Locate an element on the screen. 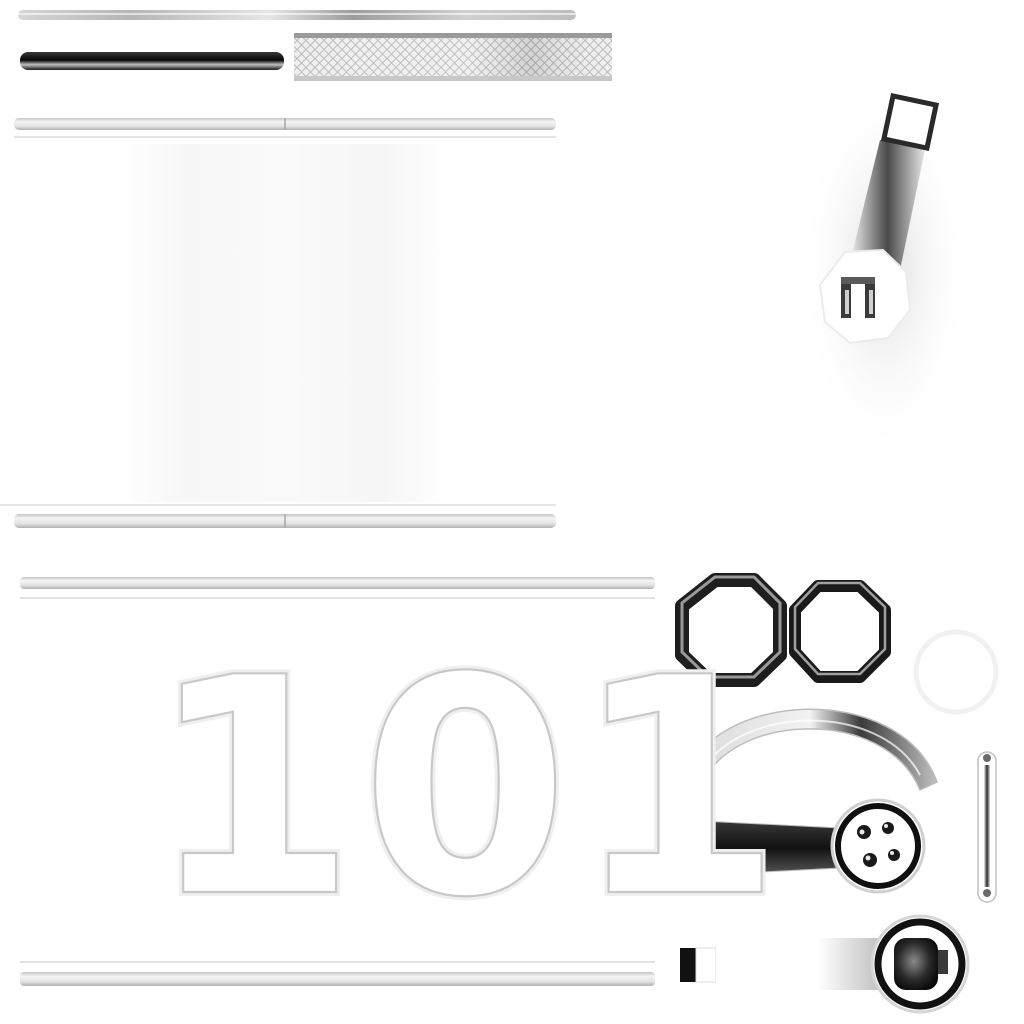 This screenshot has height=1024, width=1024. upper-frame-rails is located at coordinates (285, 128).